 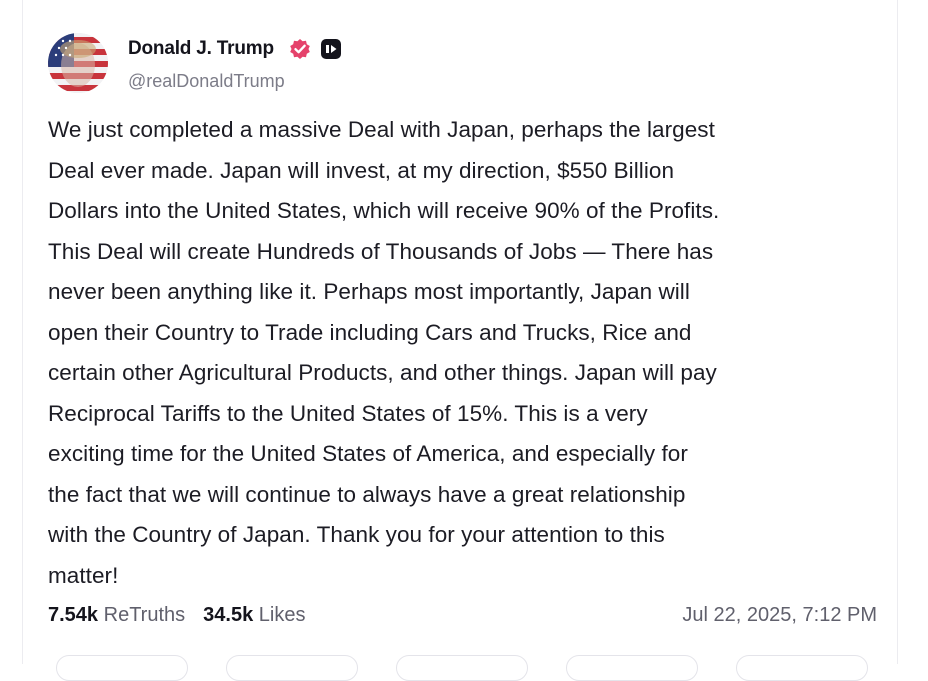 I want to click on likes-stat: 34.5k Likes, so click(x=254, y=615).